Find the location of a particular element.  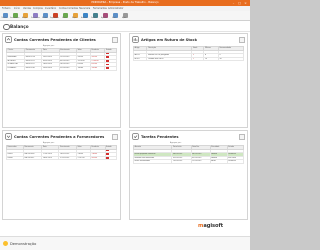

cell: 22-03-2015 is located at coordinates (67, 68).